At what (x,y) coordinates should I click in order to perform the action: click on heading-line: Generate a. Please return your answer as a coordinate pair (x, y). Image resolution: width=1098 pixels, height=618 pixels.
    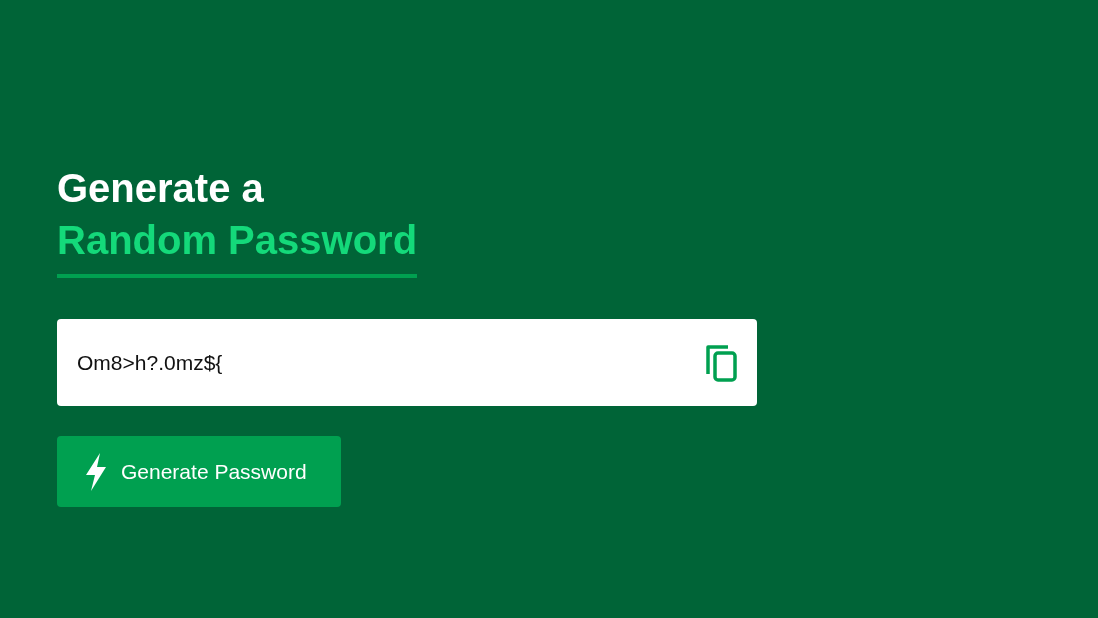
    Looking at the image, I should click on (160, 188).